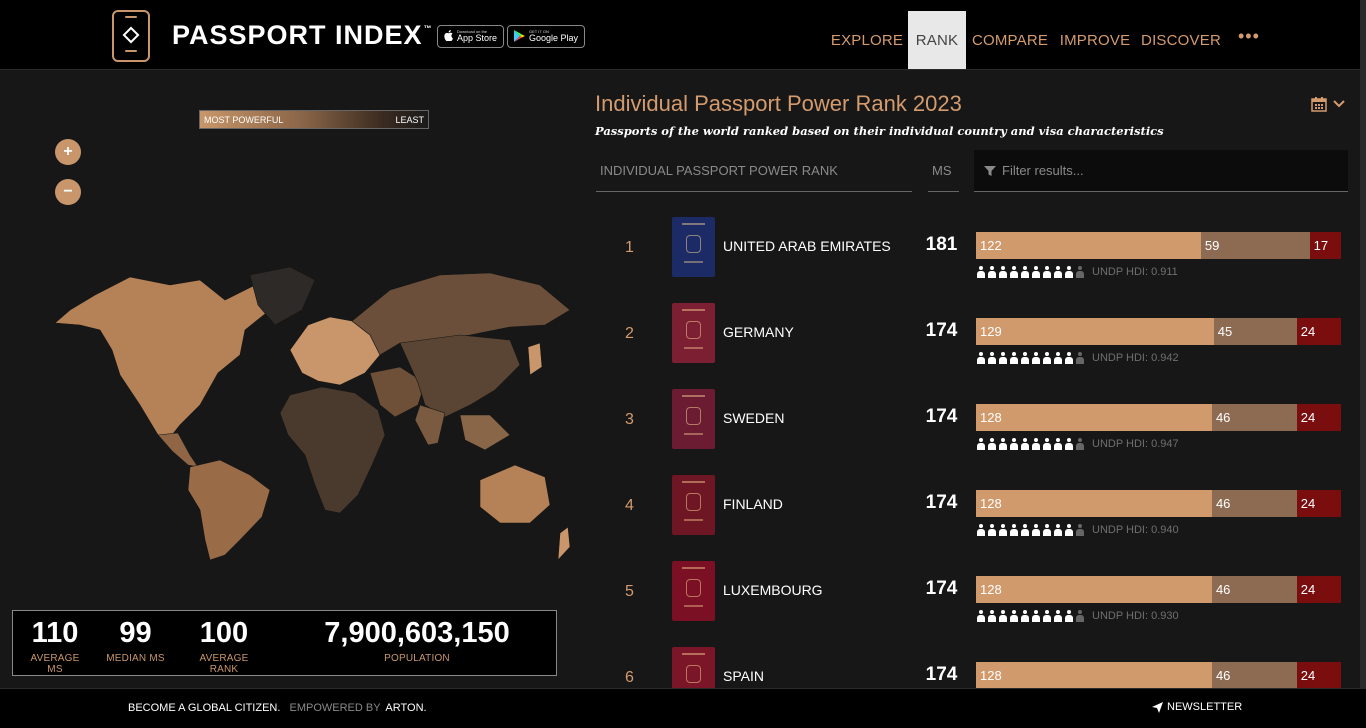  I want to click on calendar-icon, so click(1319, 104).